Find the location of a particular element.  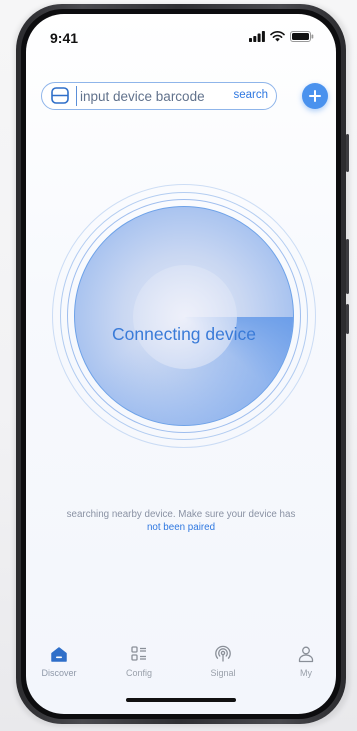

battery-icon is located at coordinates (302, 36).